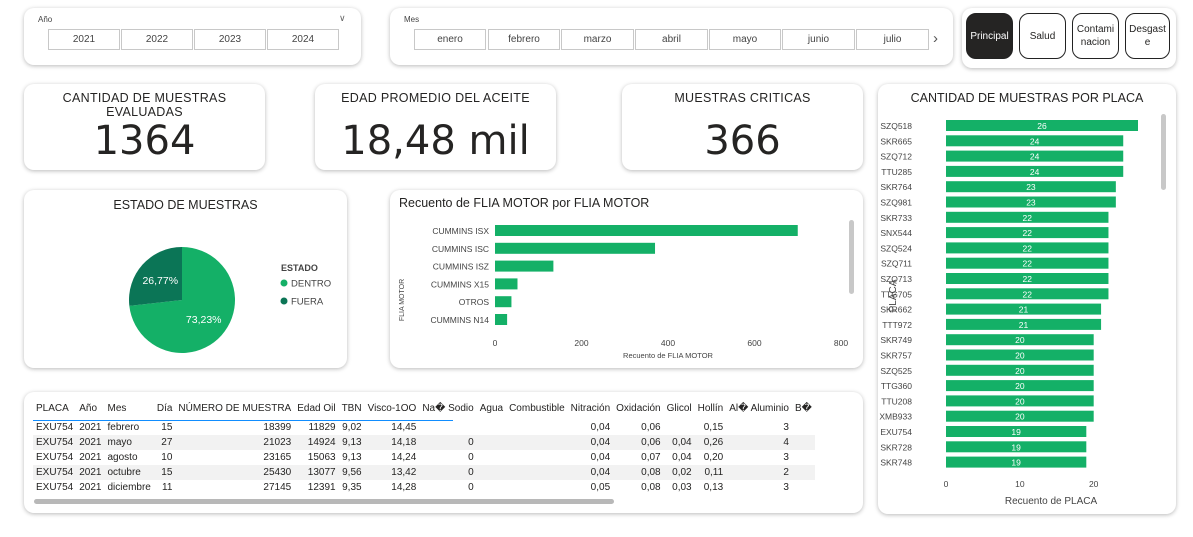 The height and width of the screenshot is (537, 1193). What do you see at coordinates (946, 484) in the screenshot?
I see `x-tick-label: 0` at bounding box center [946, 484].